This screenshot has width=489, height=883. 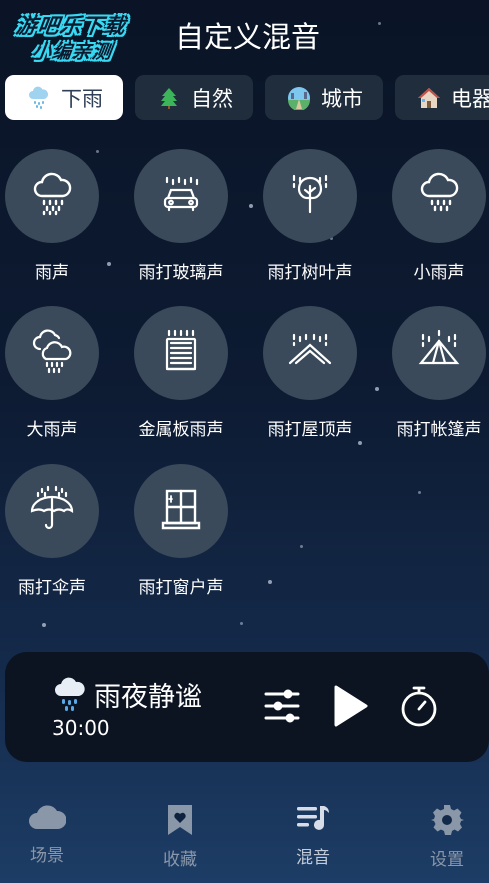 I want to click on stopwatch-icon, so click(x=419, y=706).